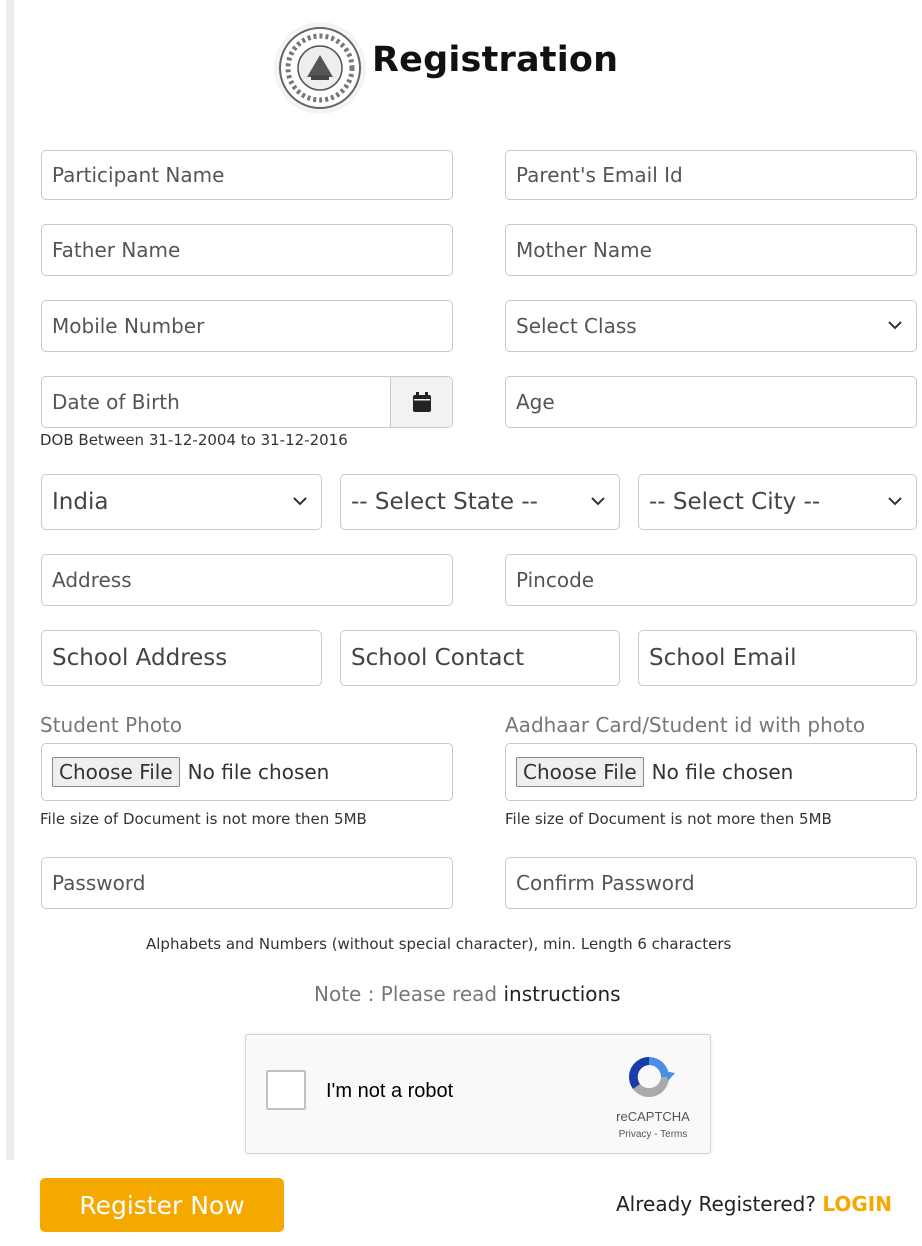  I want to click on instructions-note: Note : Please read instructions, so click(467, 994).